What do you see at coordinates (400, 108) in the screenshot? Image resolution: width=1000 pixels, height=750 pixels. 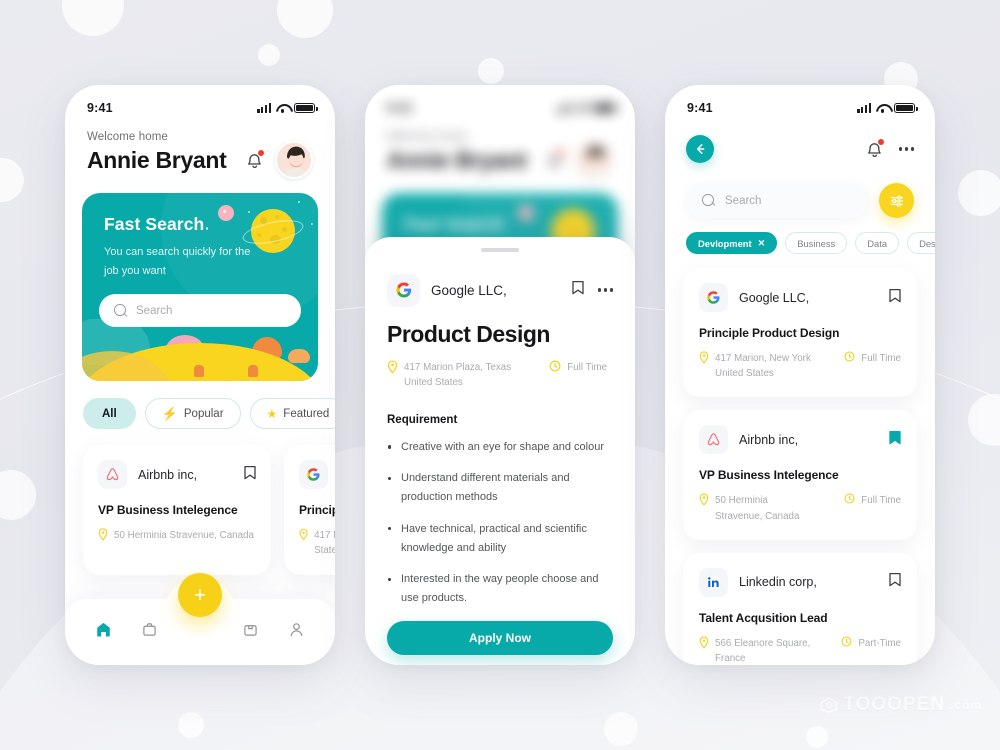 I see `status-time: 9:41` at bounding box center [400, 108].